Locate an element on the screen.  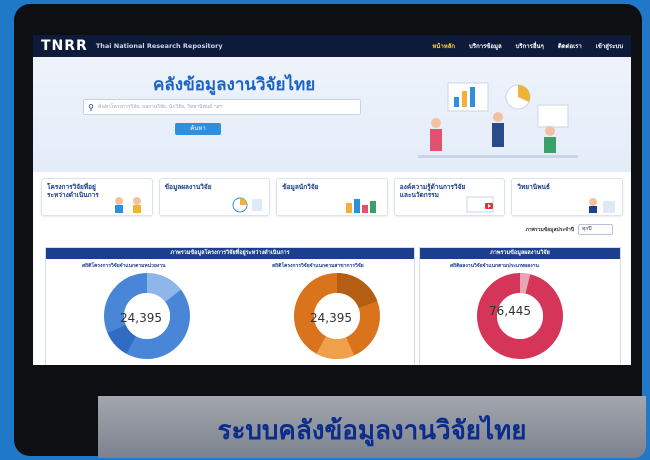
chart-title: สถิติผลงานวิจัยจำแนกตามประเภทผลงาน is located at coordinates (494, 266).